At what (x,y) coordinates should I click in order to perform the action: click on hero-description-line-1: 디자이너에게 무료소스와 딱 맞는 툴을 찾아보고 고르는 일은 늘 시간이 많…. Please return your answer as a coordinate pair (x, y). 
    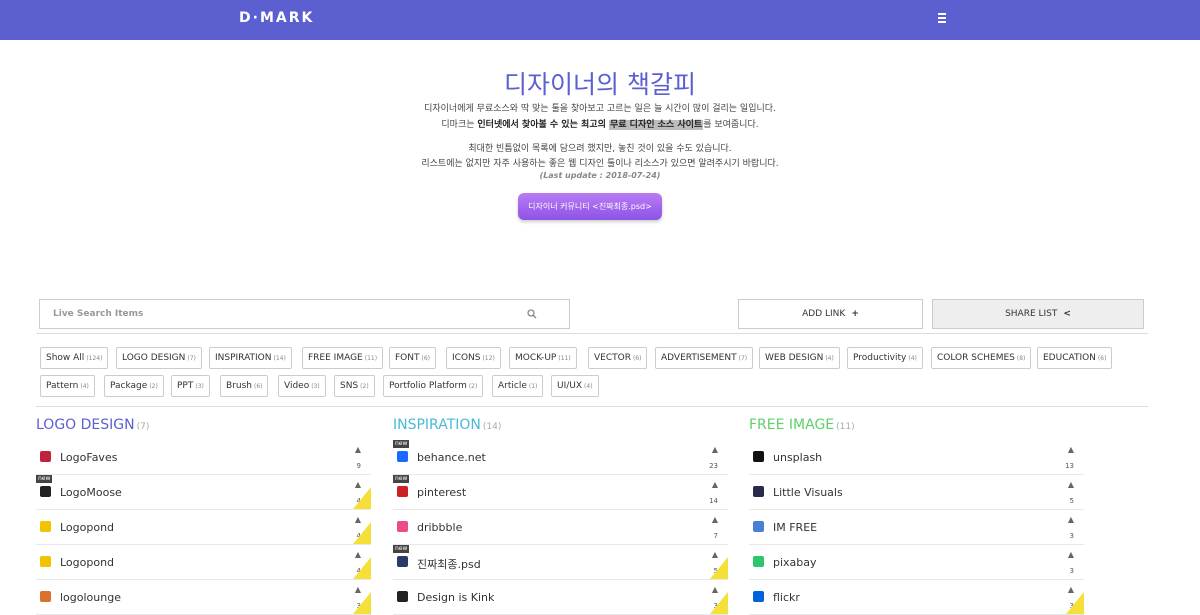
    Looking at the image, I should click on (600, 109).